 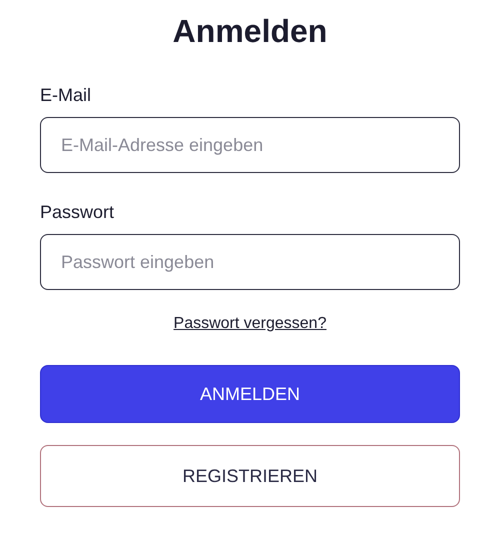 What do you see at coordinates (66, 95) in the screenshot?
I see `field-label: E-Mail` at bounding box center [66, 95].